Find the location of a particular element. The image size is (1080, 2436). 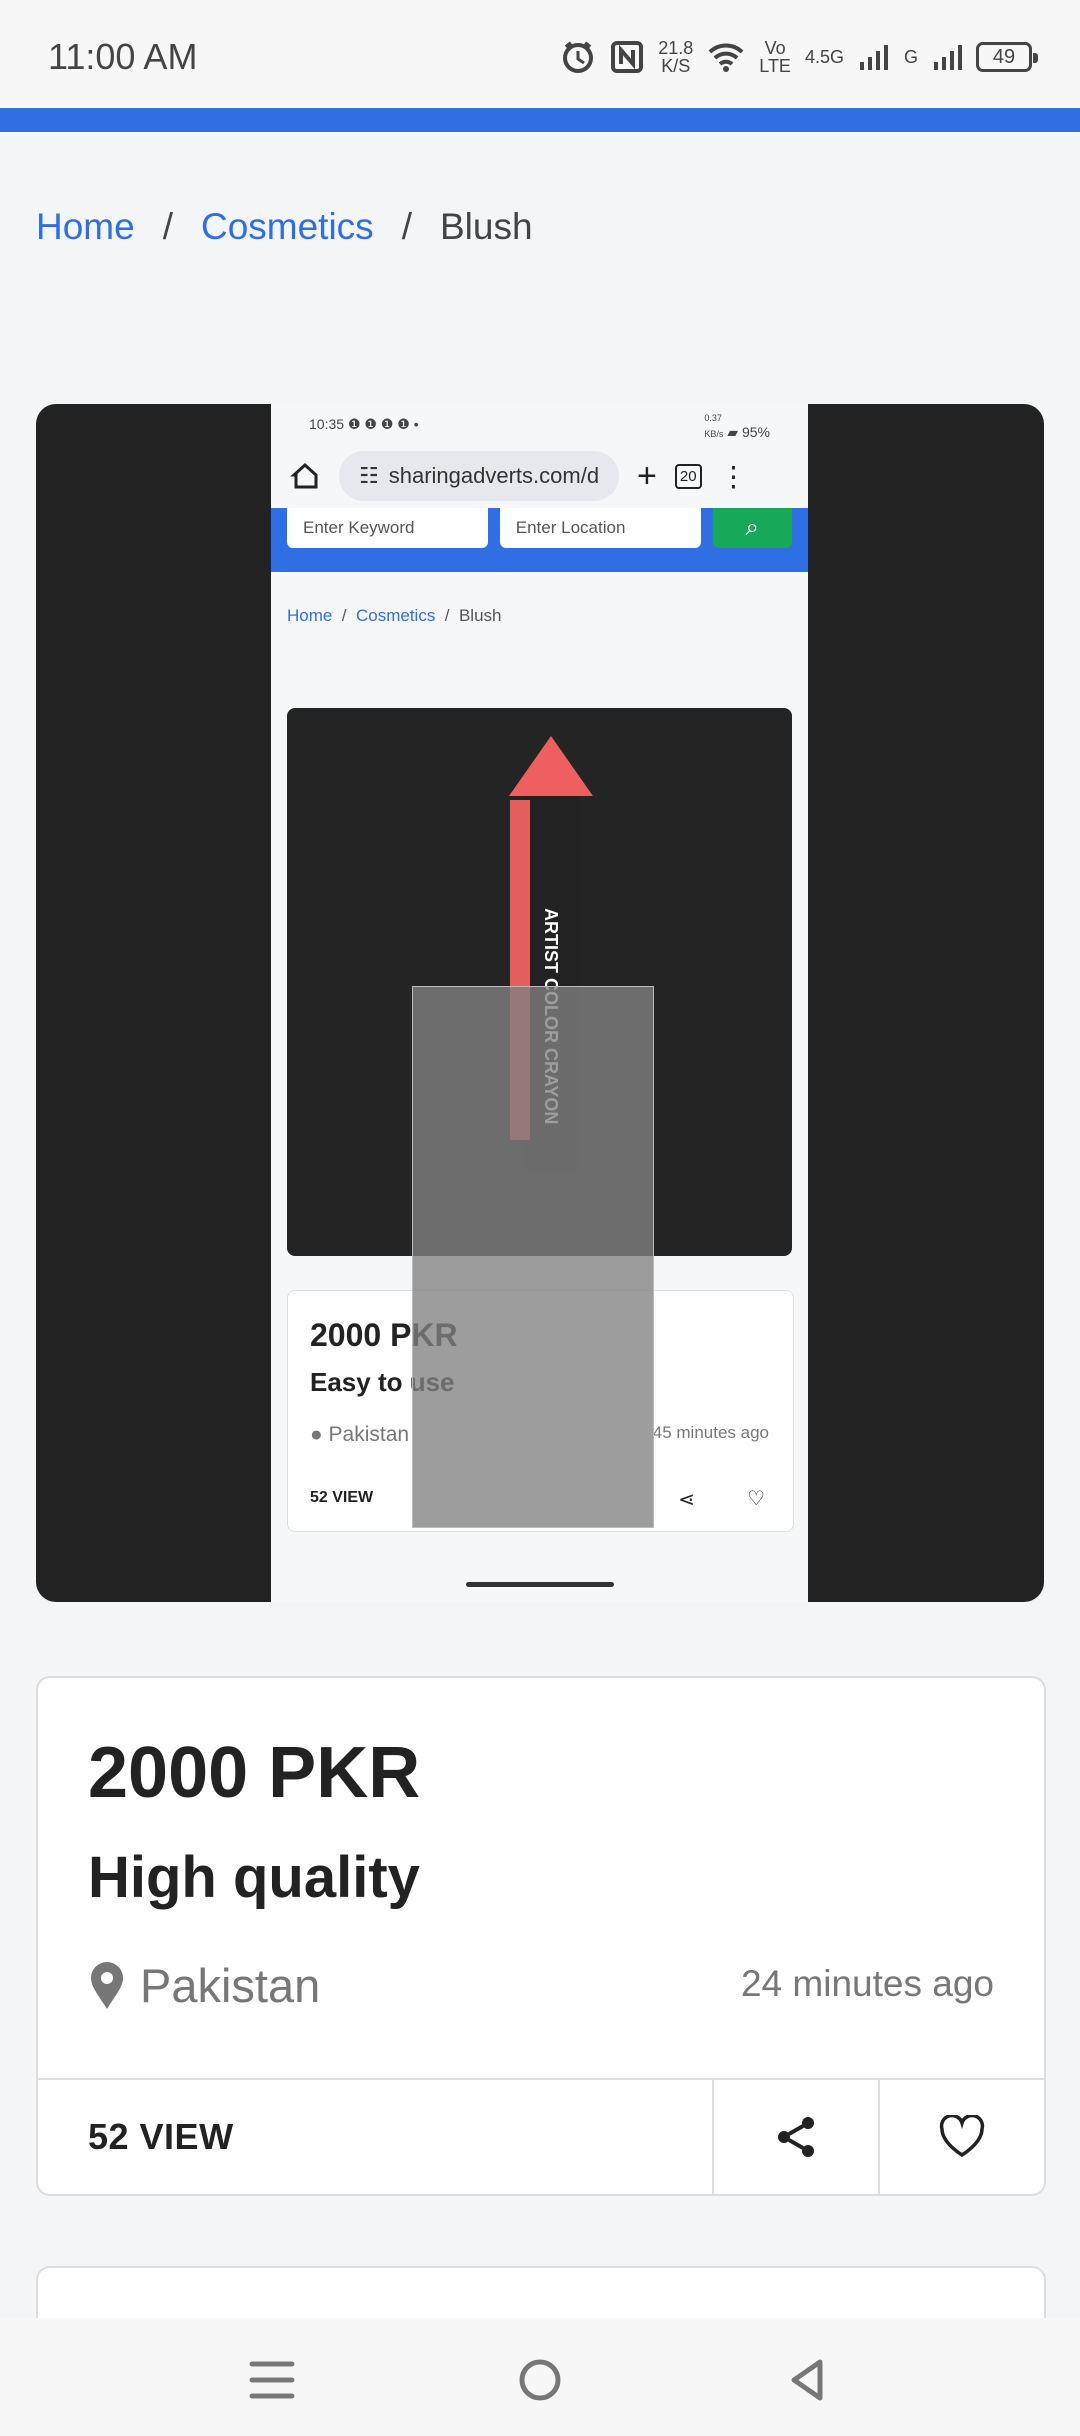

embedded-search-icon: ⌕ is located at coordinates (752, 528).